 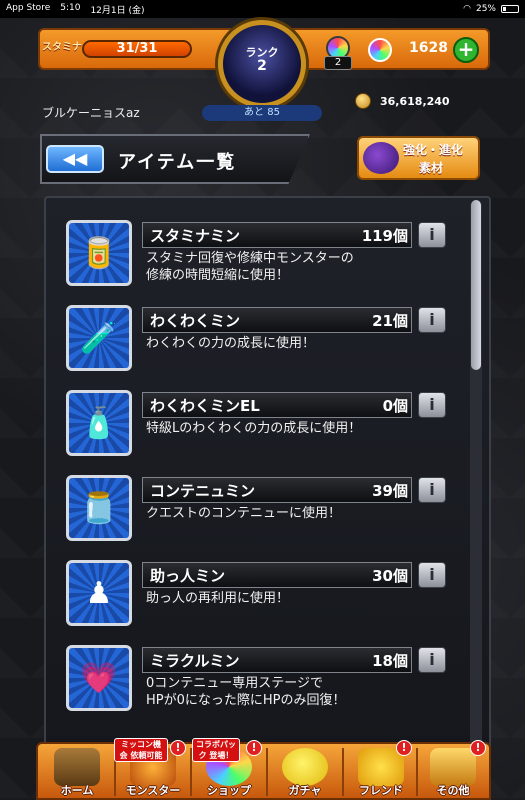 What do you see at coordinates (77, 790) in the screenshot?
I see `nav-home-label: ホーム` at bounding box center [77, 790].